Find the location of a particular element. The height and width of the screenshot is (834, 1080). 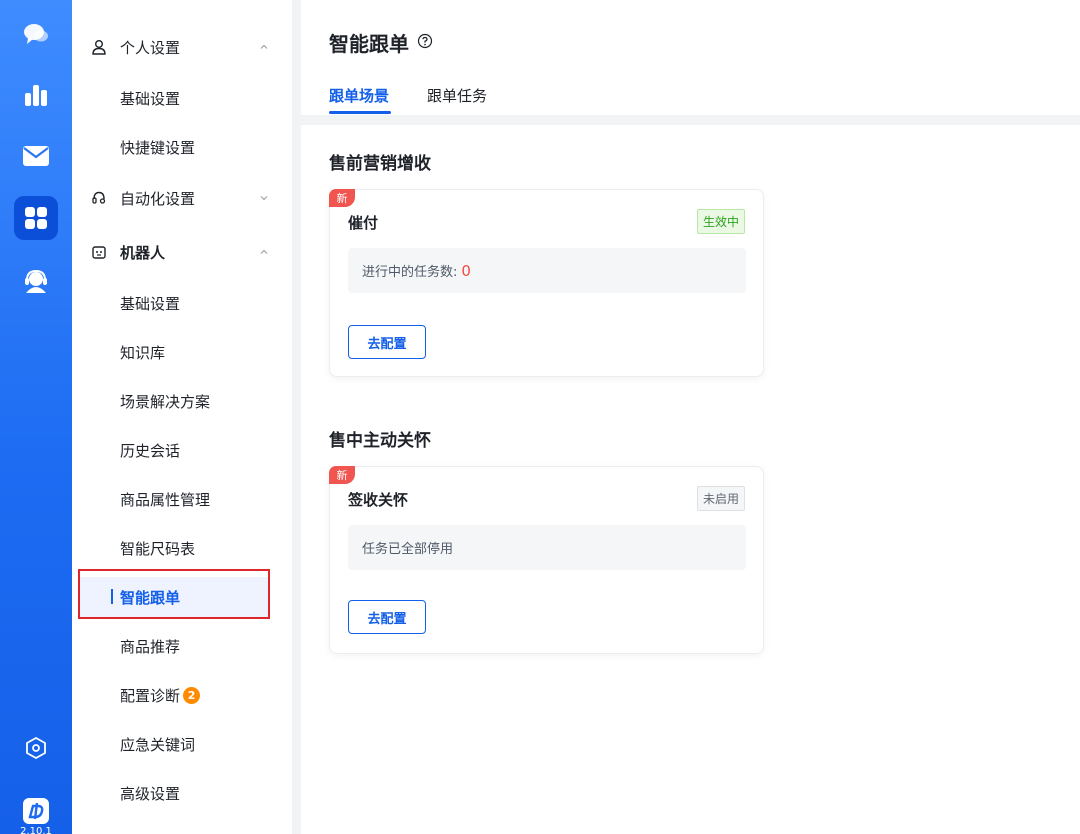

left-rail: 2.10.1 is located at coordinates (36, 417).